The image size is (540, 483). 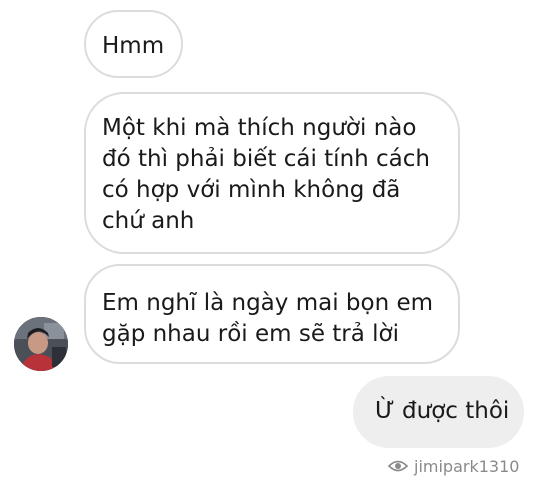 I want to click on sender-avatar, so click(x=41, y=344).